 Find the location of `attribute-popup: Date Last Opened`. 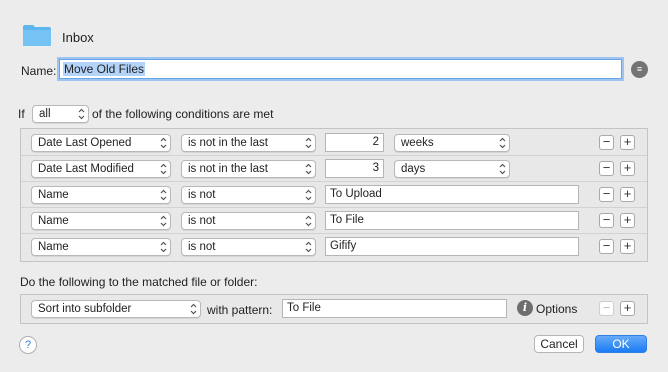

attribute-popup: Date Last Opened is located at coordinates (101, 143).